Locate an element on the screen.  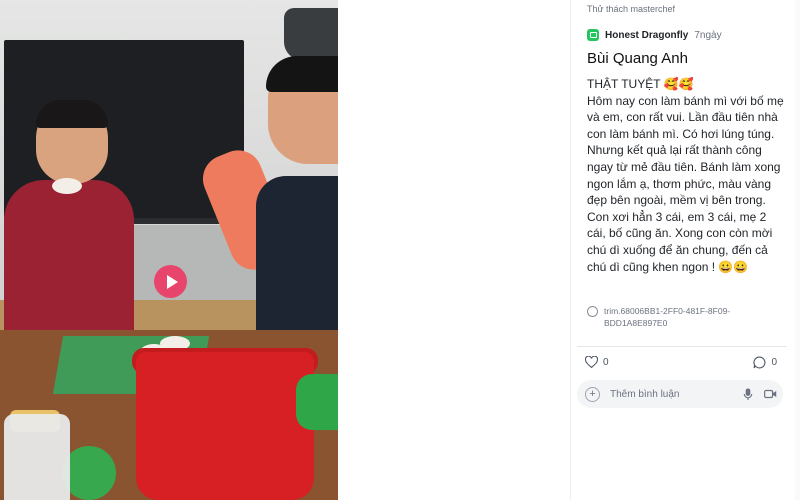
play-icon is located at coordinates (170, 281).